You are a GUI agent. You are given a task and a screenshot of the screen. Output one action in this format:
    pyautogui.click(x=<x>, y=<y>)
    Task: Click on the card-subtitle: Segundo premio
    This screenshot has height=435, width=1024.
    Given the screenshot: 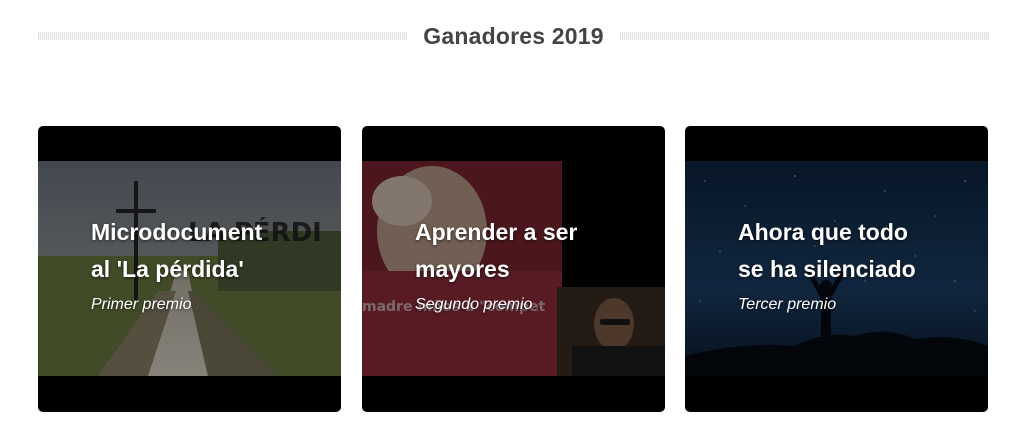 What is the action you would take?
    pyautogui.click(x=474, y=304)
    